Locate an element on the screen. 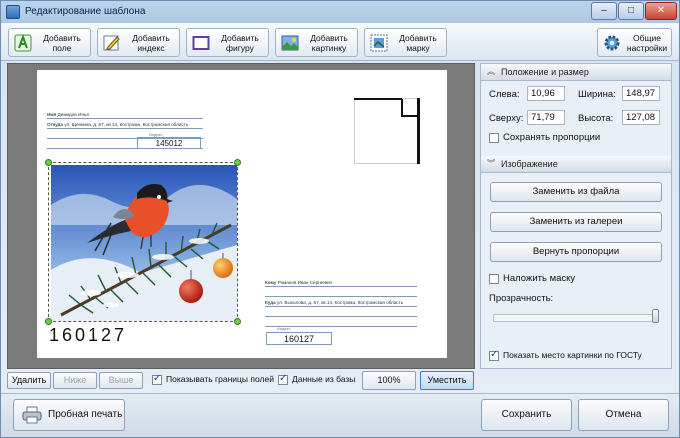  recipient-zip-label: Индекс is located at coordinates (284, 328).